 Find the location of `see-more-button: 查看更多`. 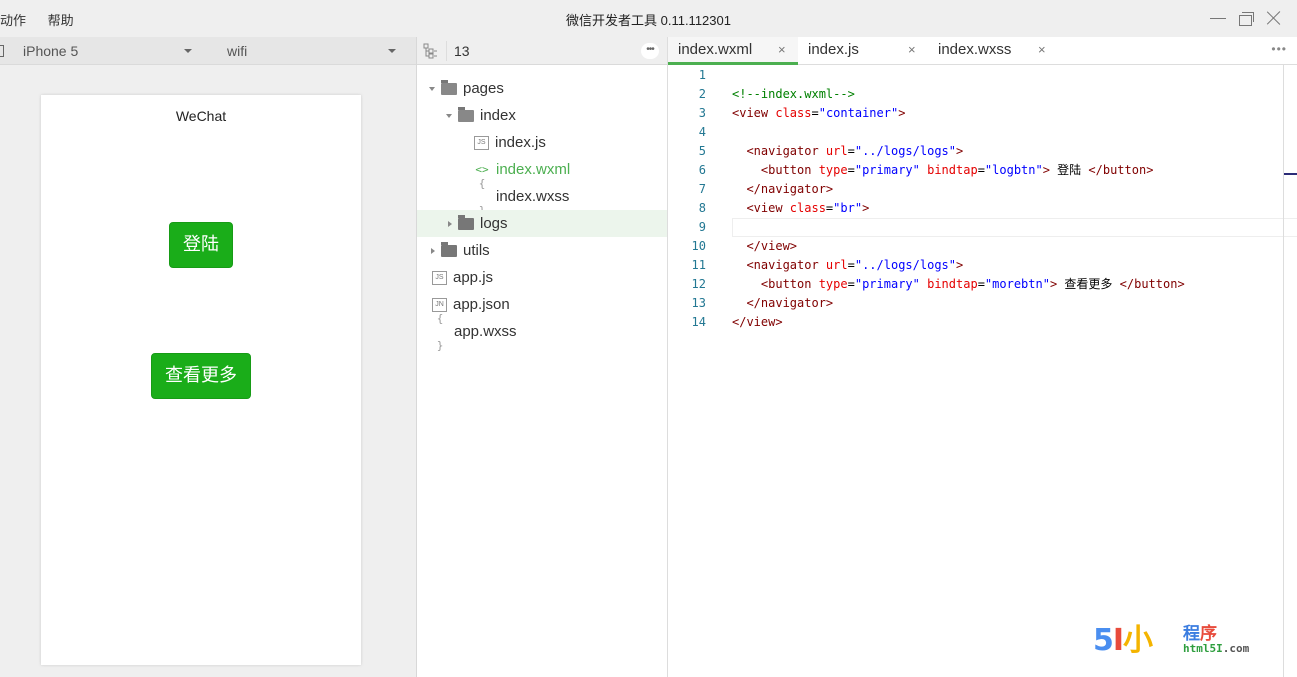

see-more-button: 查看更多 is located at coordinates (201, 376).